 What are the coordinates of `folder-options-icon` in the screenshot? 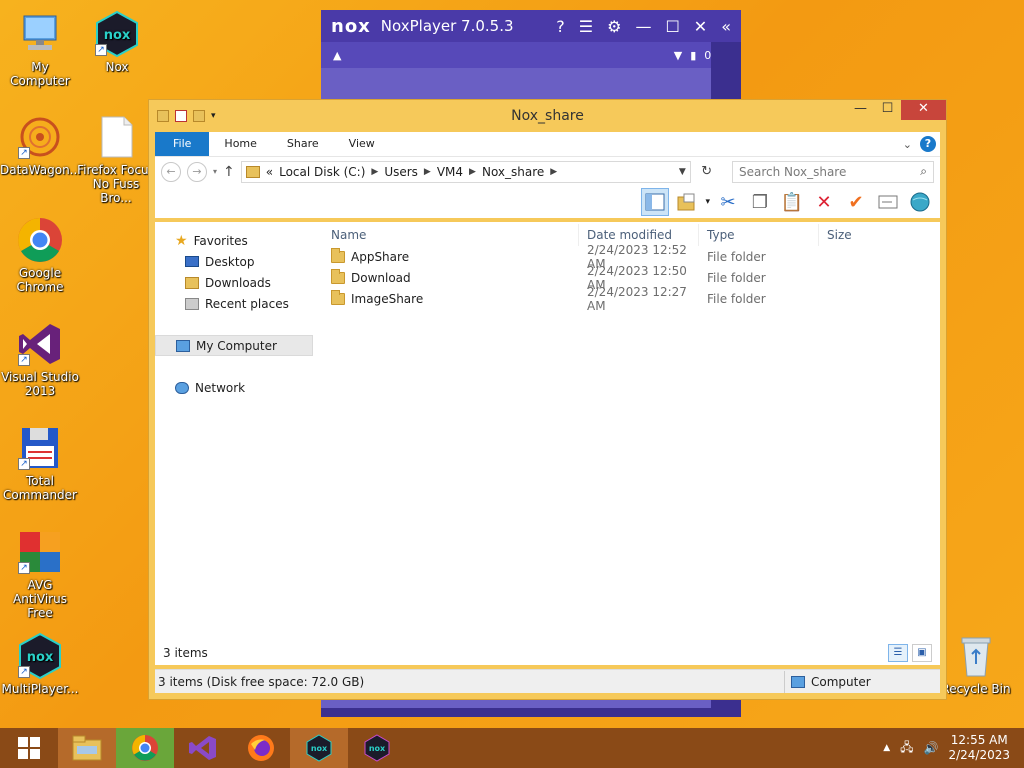 It's located at (687, 202).